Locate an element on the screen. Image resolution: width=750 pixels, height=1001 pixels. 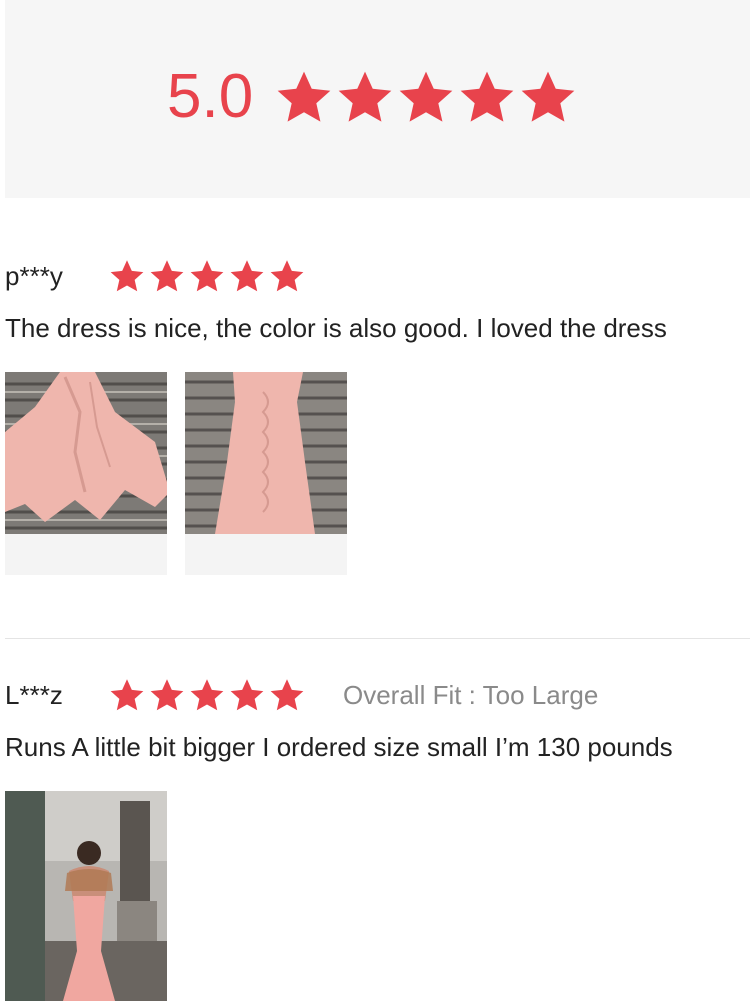
review-divider is located at coordinates (377, 638).